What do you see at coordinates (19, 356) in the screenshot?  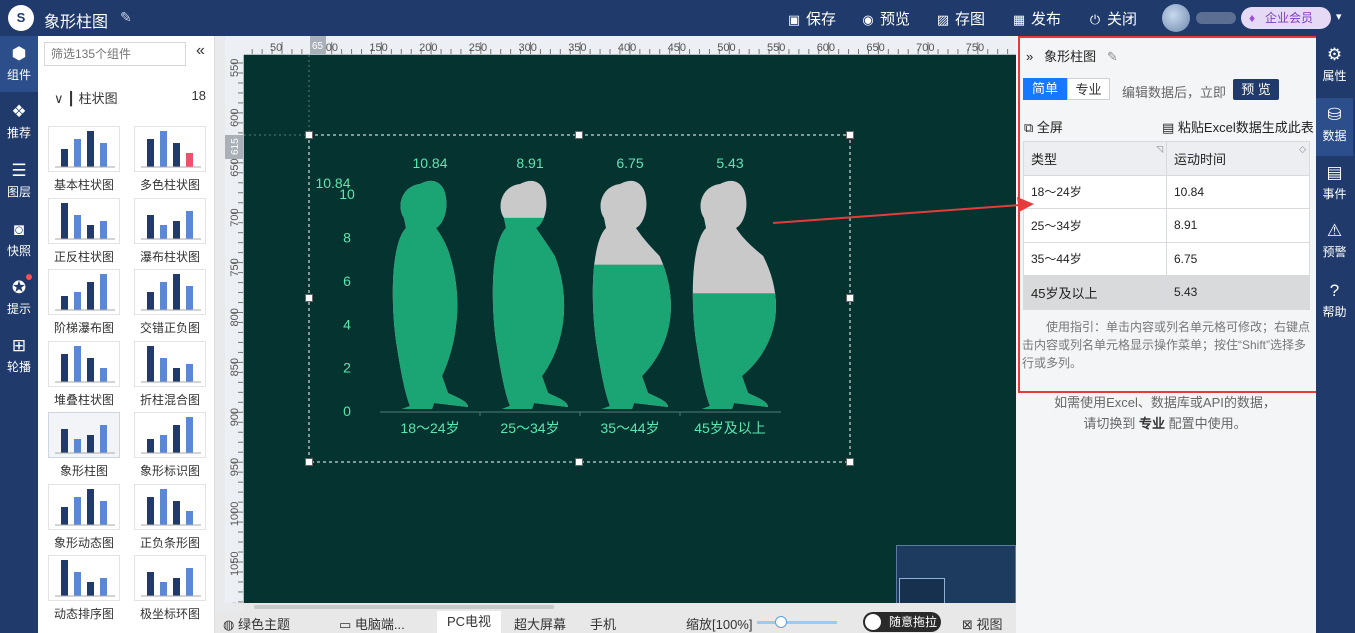 I see `nav-carousel: ⊞ 轮播` at bounding box center [19, 356].